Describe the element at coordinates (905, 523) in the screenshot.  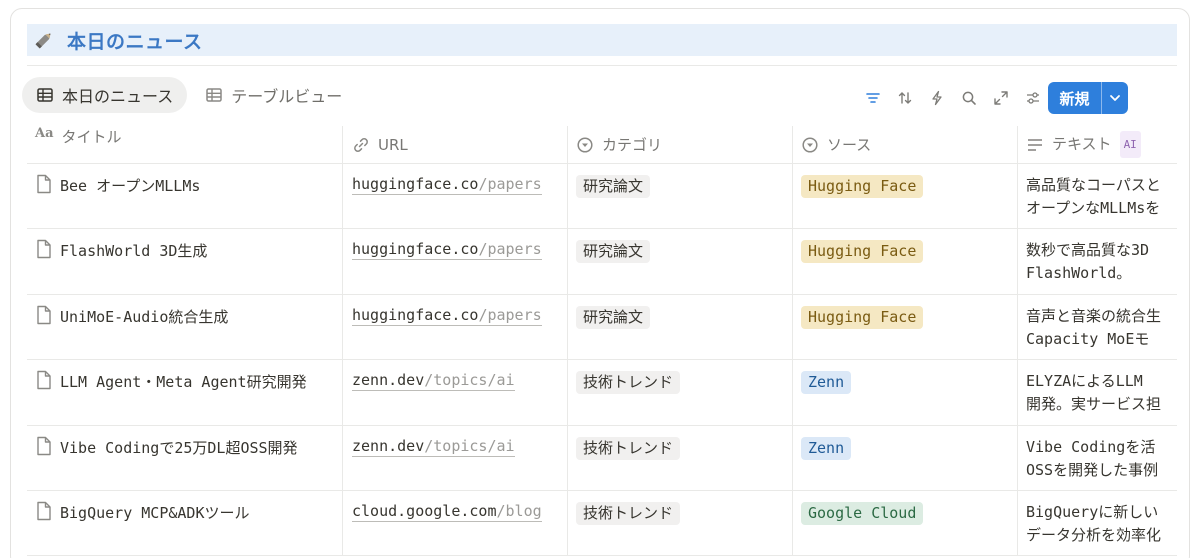
I see `source-cell: Google Cloud` at that location.